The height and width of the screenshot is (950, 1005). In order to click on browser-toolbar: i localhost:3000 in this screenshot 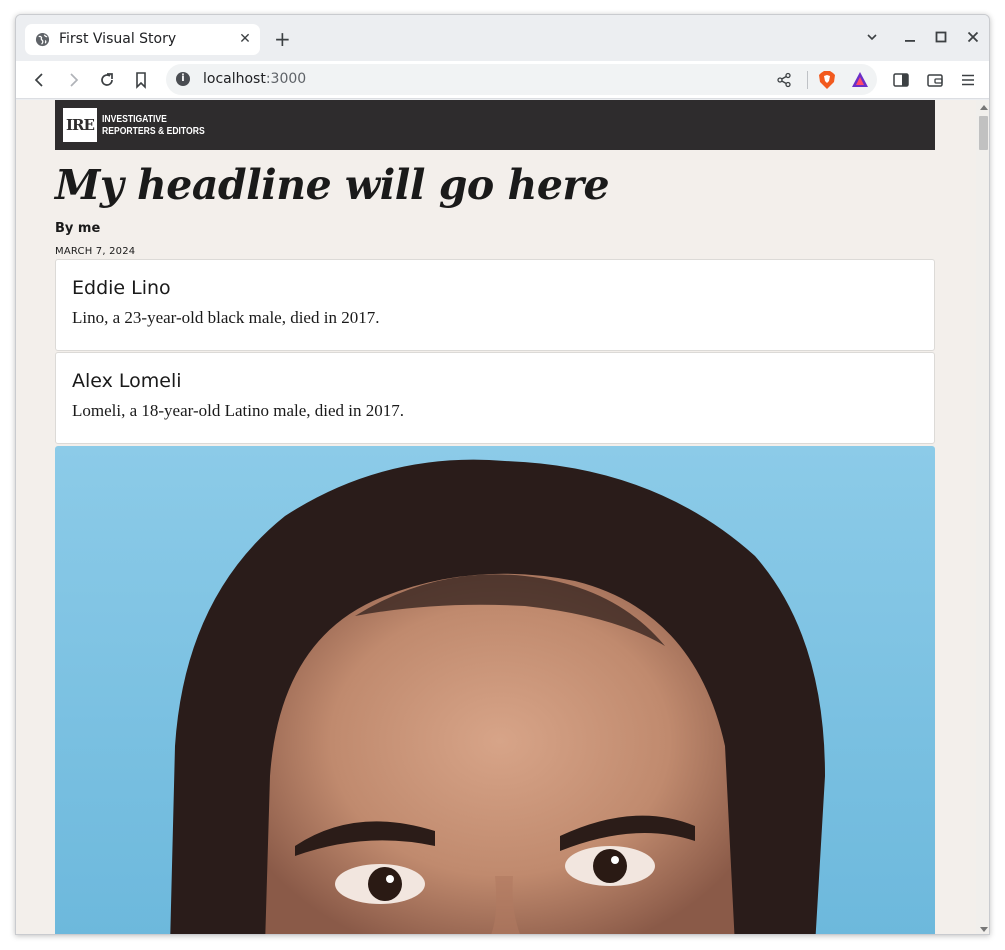, I will do `click(502, 80)`.